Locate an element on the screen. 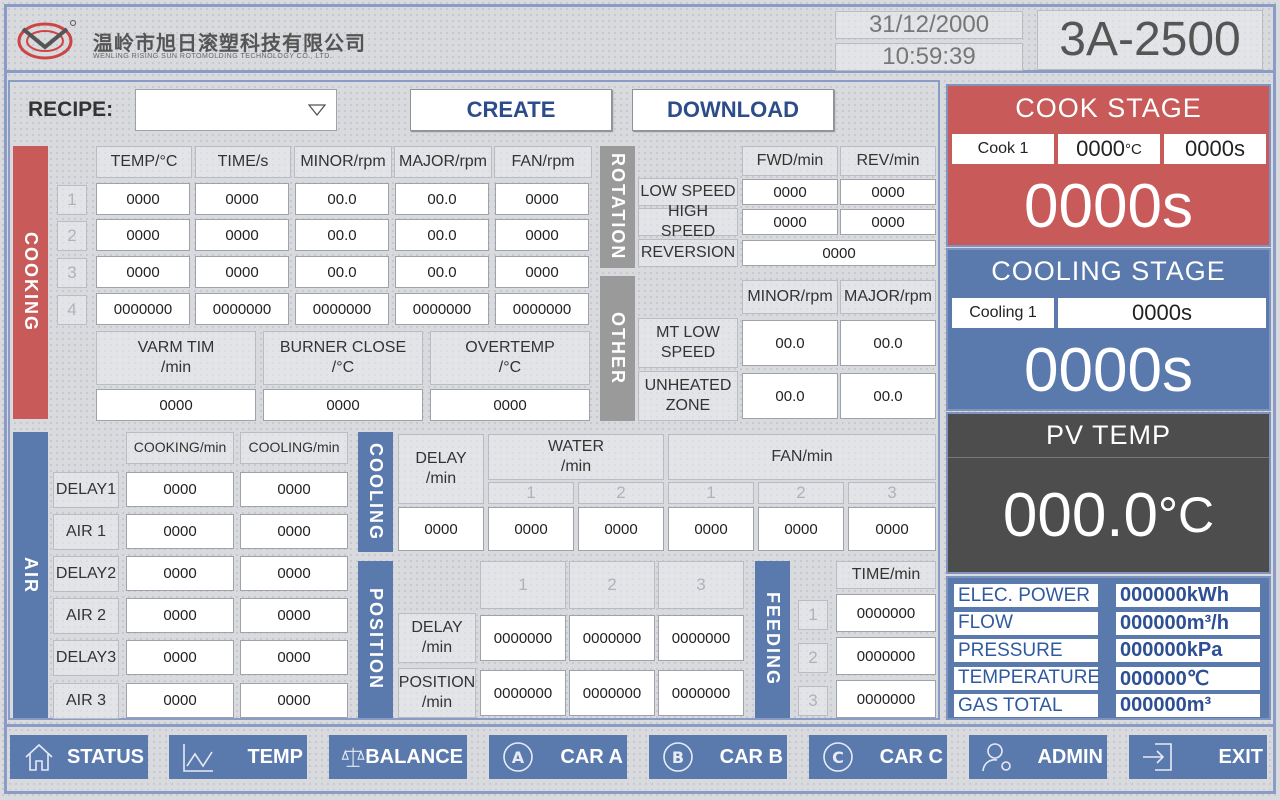 This screenshot has width=1280, height=800. cooking-row-3-col-5-input: 0000 is located at coordinates (542, 272).